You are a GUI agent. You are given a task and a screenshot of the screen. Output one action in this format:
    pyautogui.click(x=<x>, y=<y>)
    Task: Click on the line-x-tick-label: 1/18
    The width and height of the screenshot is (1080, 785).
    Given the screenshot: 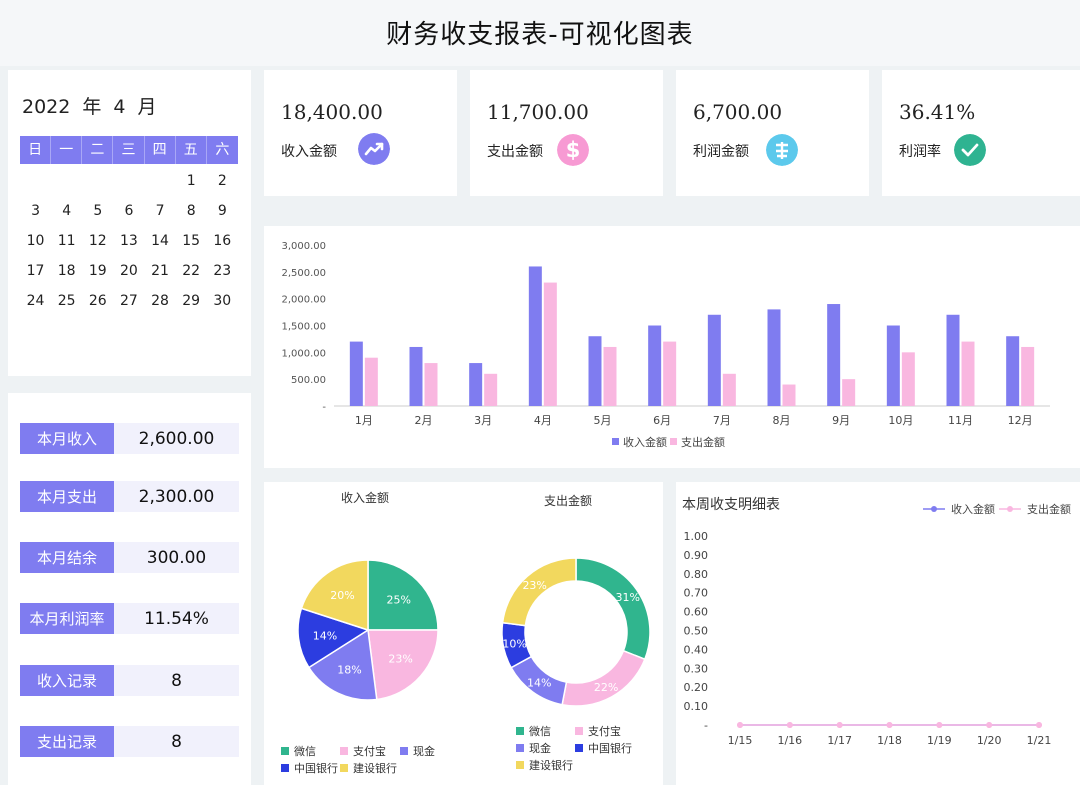 What is the action you would take?
    pyautogui.click(x=889, y=740)
    